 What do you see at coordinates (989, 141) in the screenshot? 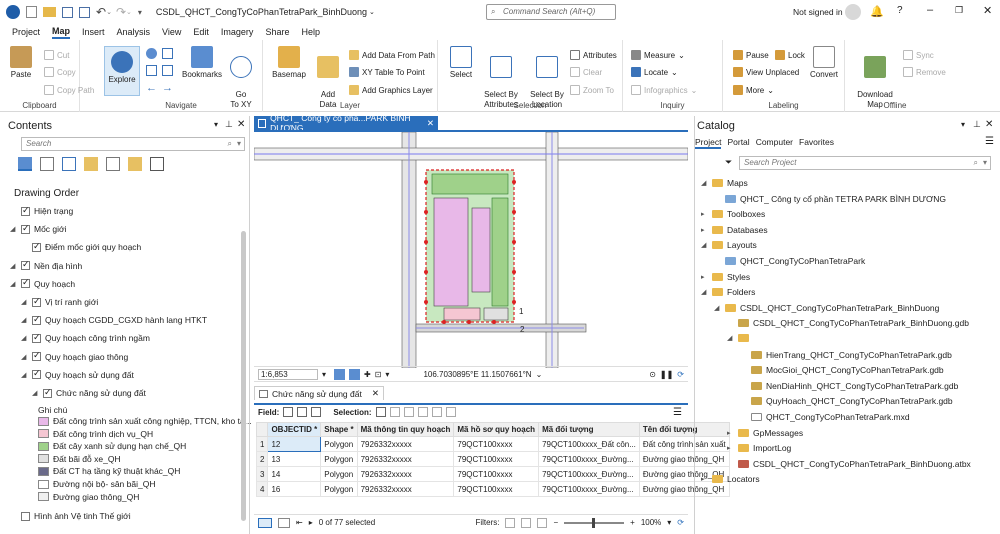
I see `catalog-menu-icon: ☰` at bounding box center [989, 141].